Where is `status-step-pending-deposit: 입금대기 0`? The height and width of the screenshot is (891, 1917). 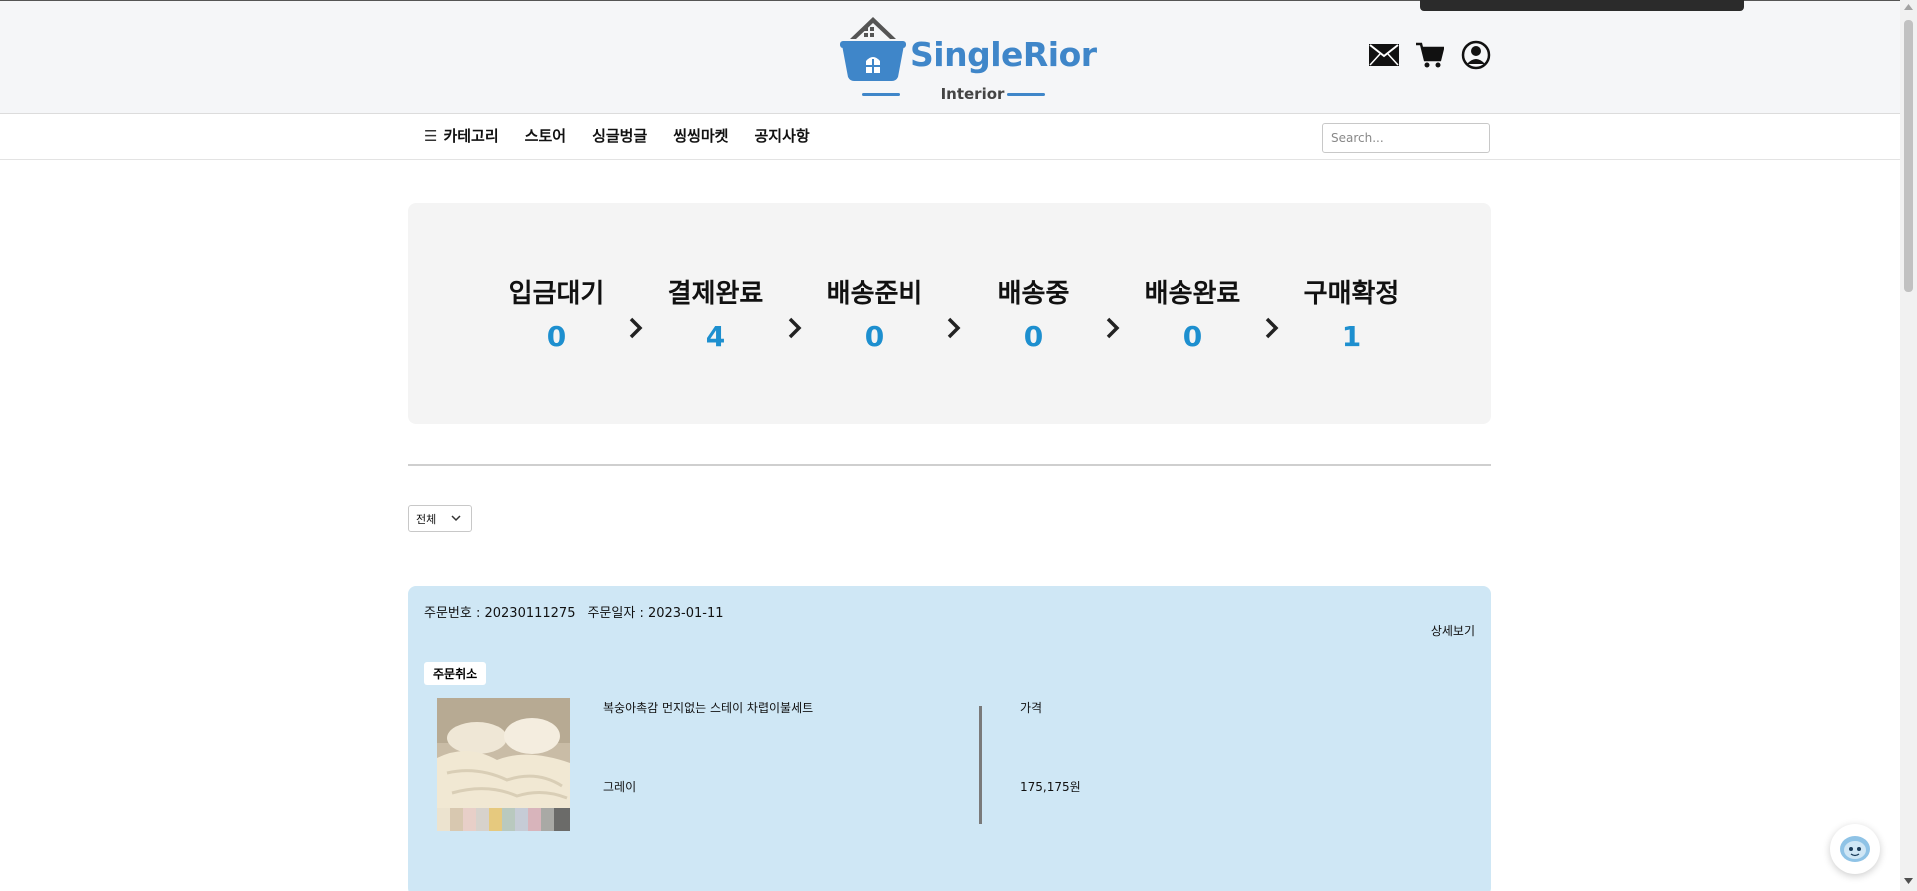 status-step-pending-deposit: 입금대기 0 is located at coordinates (556, 313).